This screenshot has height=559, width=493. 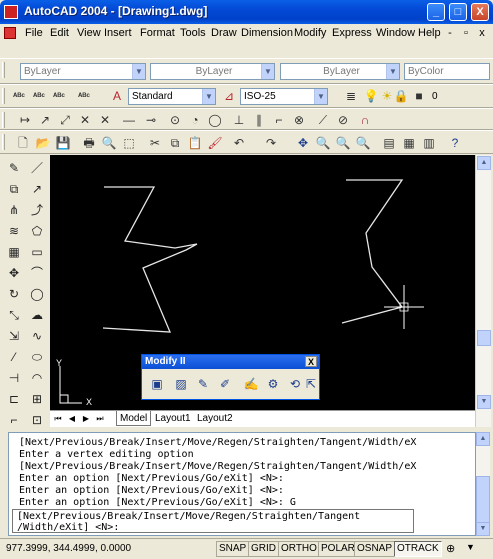 I want to click on lineweight-combo: ByLayer ▼, so click(x=340, y=71).